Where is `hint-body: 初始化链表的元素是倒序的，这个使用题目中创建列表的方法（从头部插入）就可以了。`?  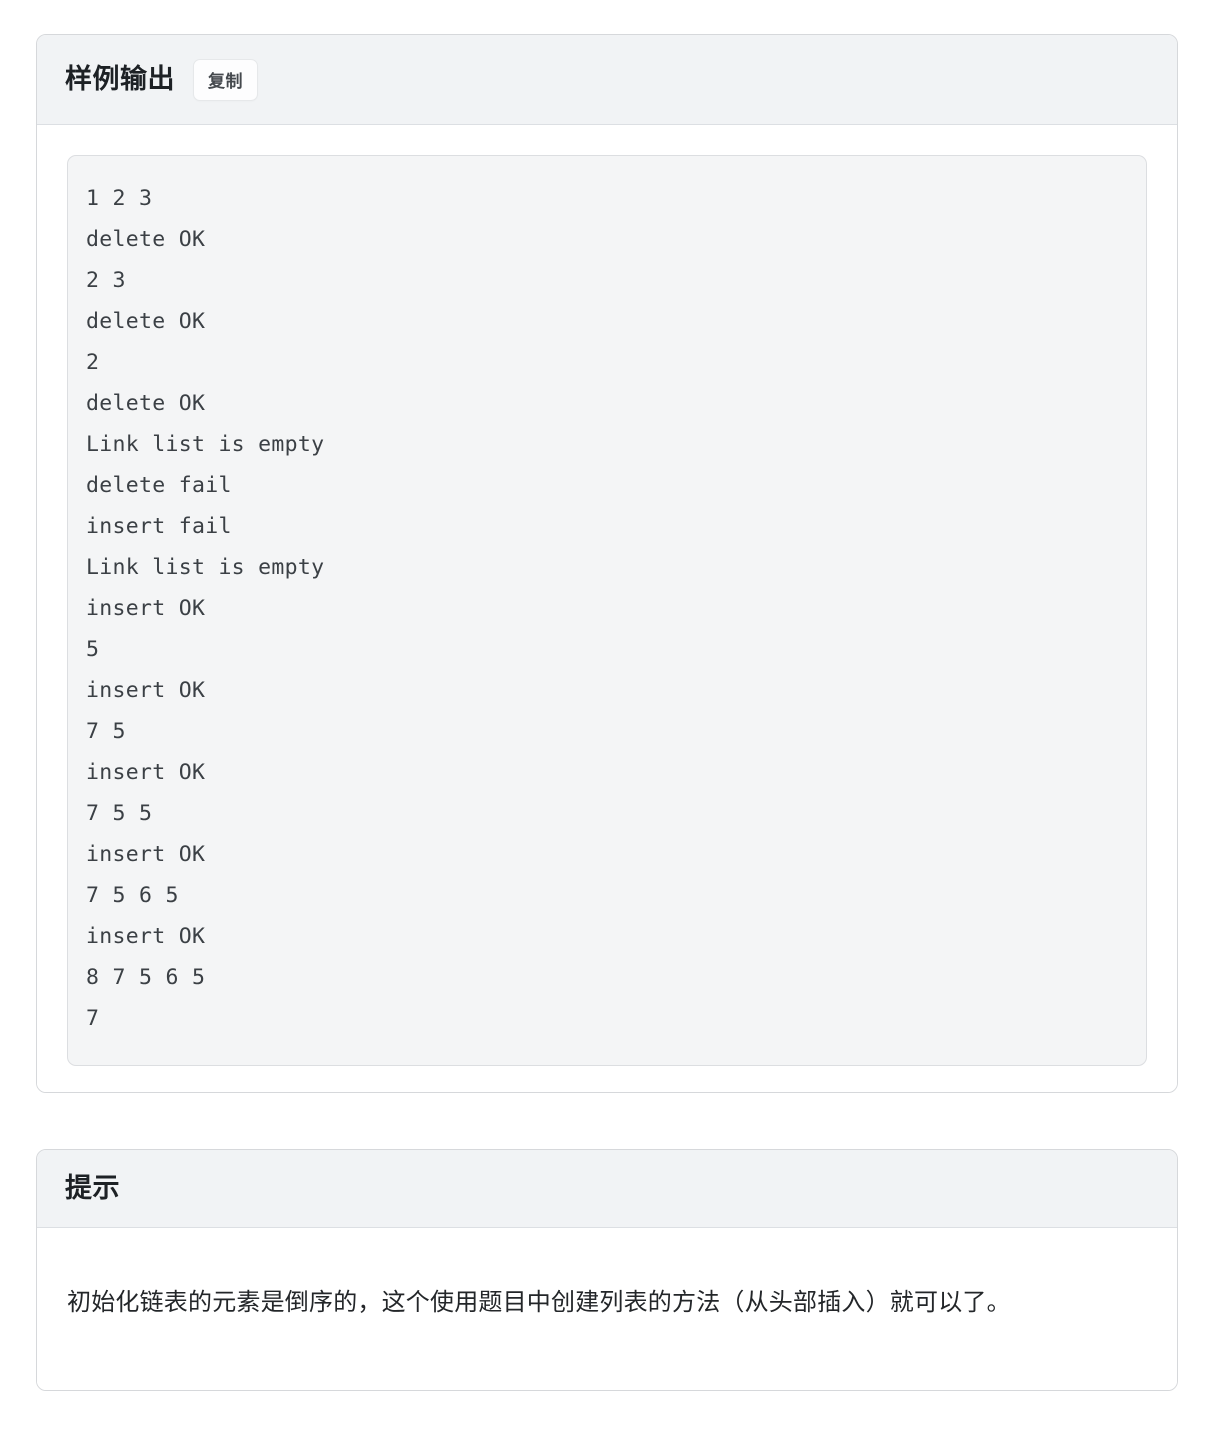 hint-body: 初始化链表的元素是倒序的，这个使用题目中创建列表的方法（从头部插入）就可以了。 is located at coordinates (607, 1309).